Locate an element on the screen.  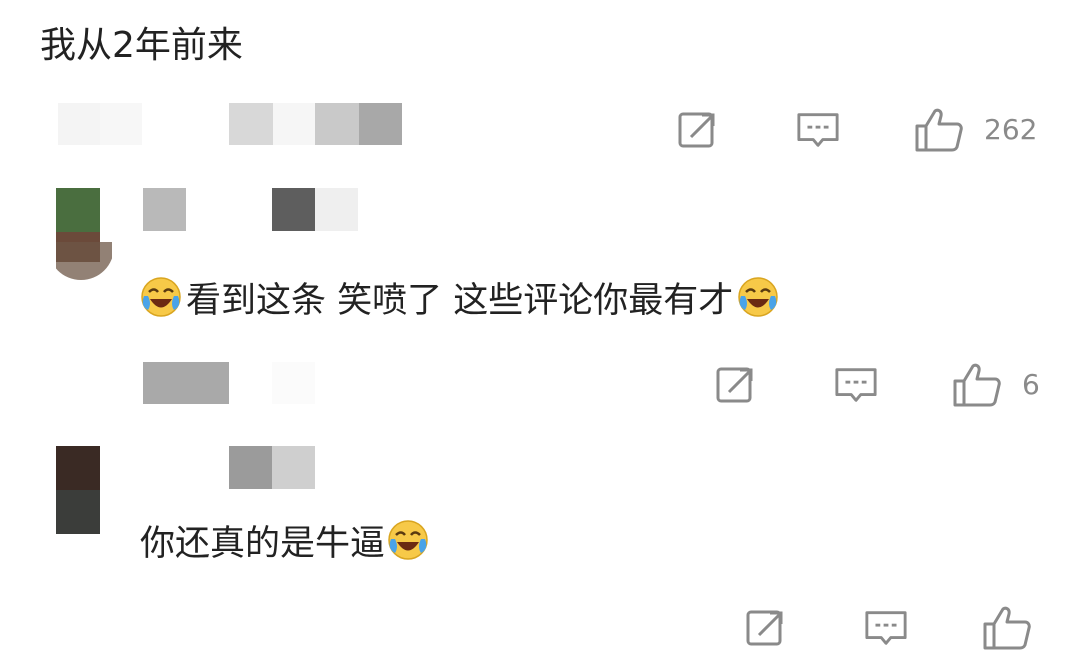
comment-2-text: 看到这条 笑喷了 这些评论你最有才 is located at coordinates (459, 297).